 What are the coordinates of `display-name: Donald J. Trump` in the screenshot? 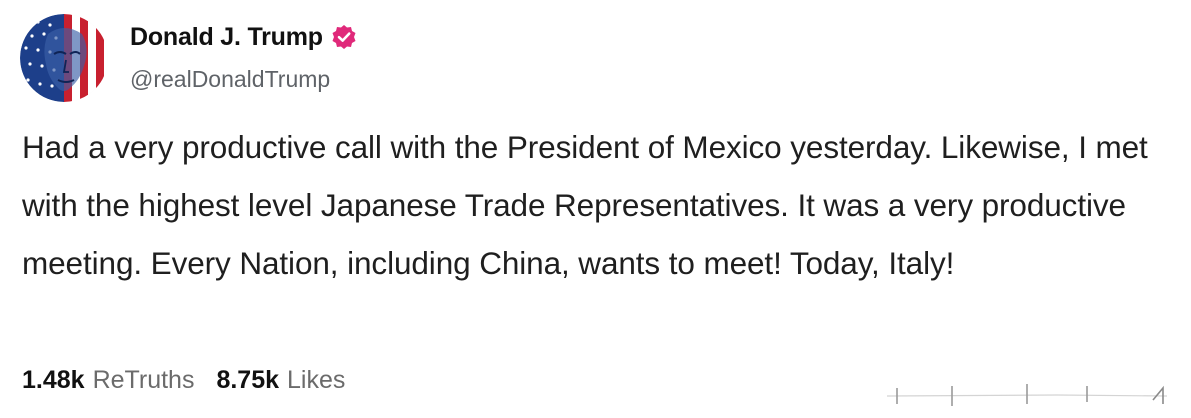 It's located at (226, 37).